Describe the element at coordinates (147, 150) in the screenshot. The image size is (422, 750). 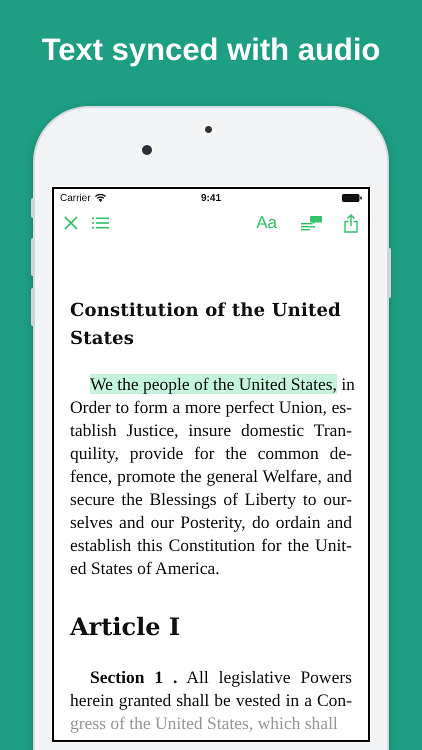
I see `camera-icon` at that location.